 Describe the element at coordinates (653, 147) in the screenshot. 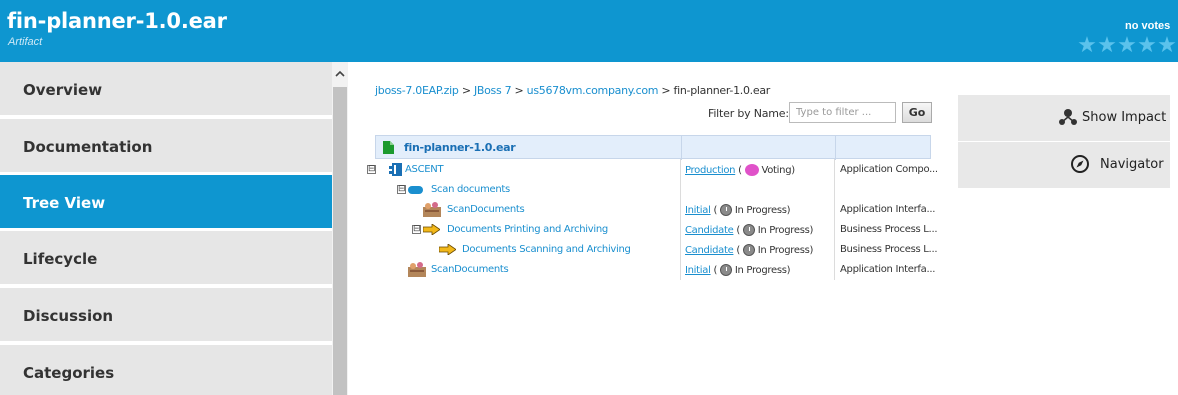

I see `tree-header-row: fin-planner-1.0.ear` at that location.